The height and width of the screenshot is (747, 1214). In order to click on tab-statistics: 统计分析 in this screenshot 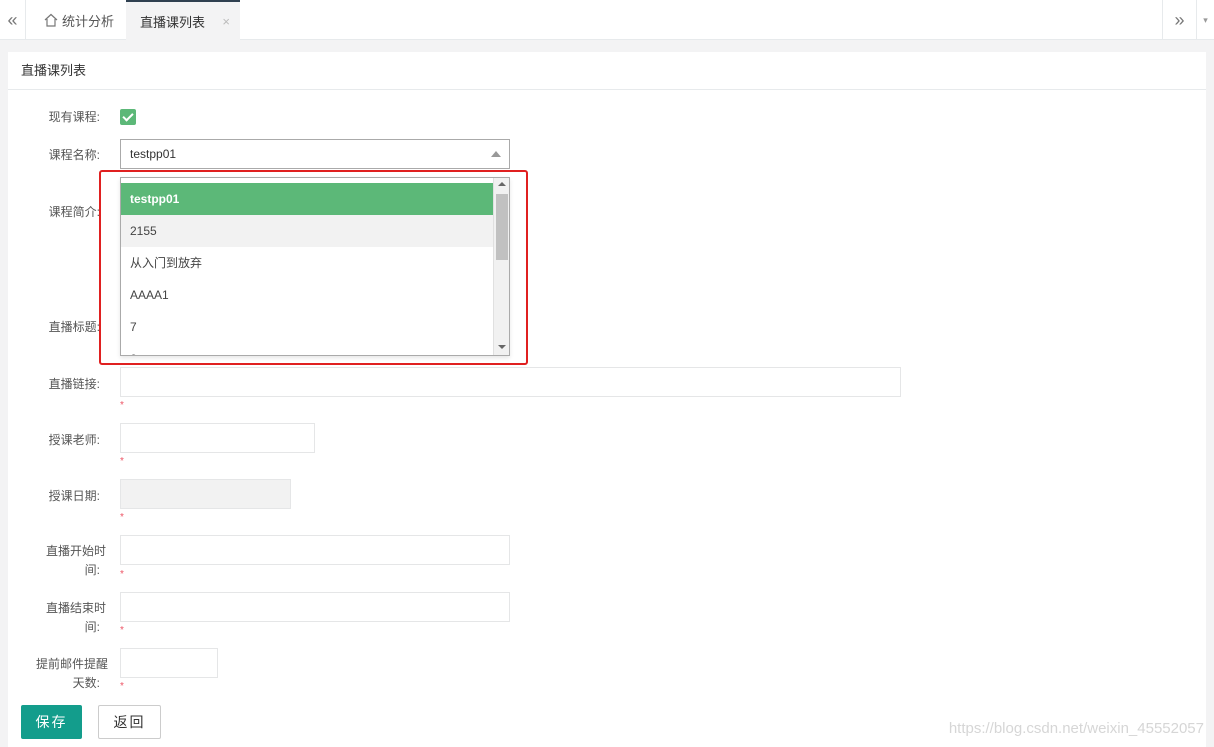, I will do `click(78, 20)`.